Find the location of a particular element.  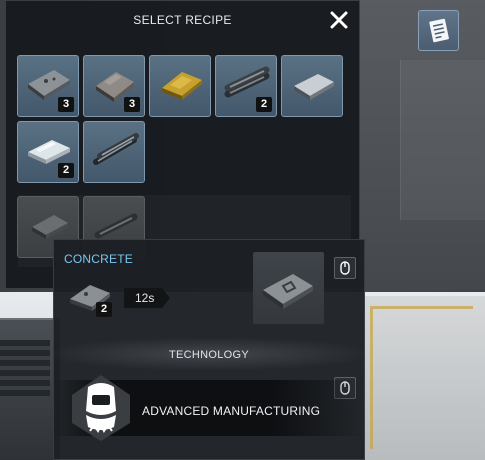

technology-name: ADVANCED MANUFACTURING is located at coordinates (231, 411).